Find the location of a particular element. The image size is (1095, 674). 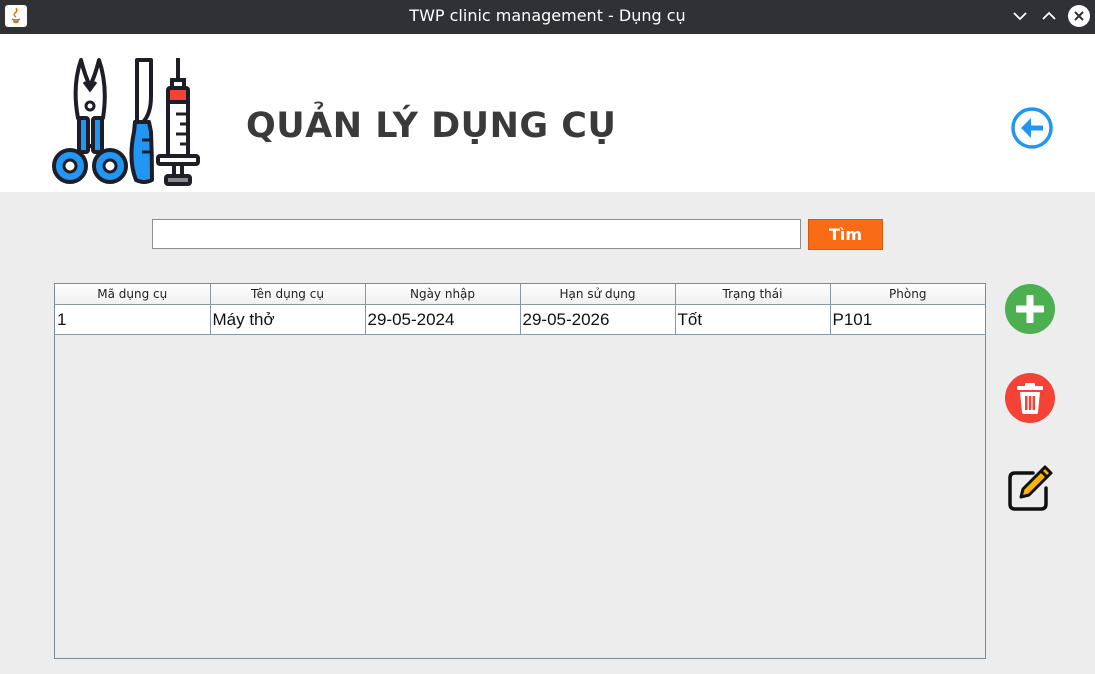

page-title: QUẢN LÝ DỤNG CỤ is located at coordinates (431, 126).